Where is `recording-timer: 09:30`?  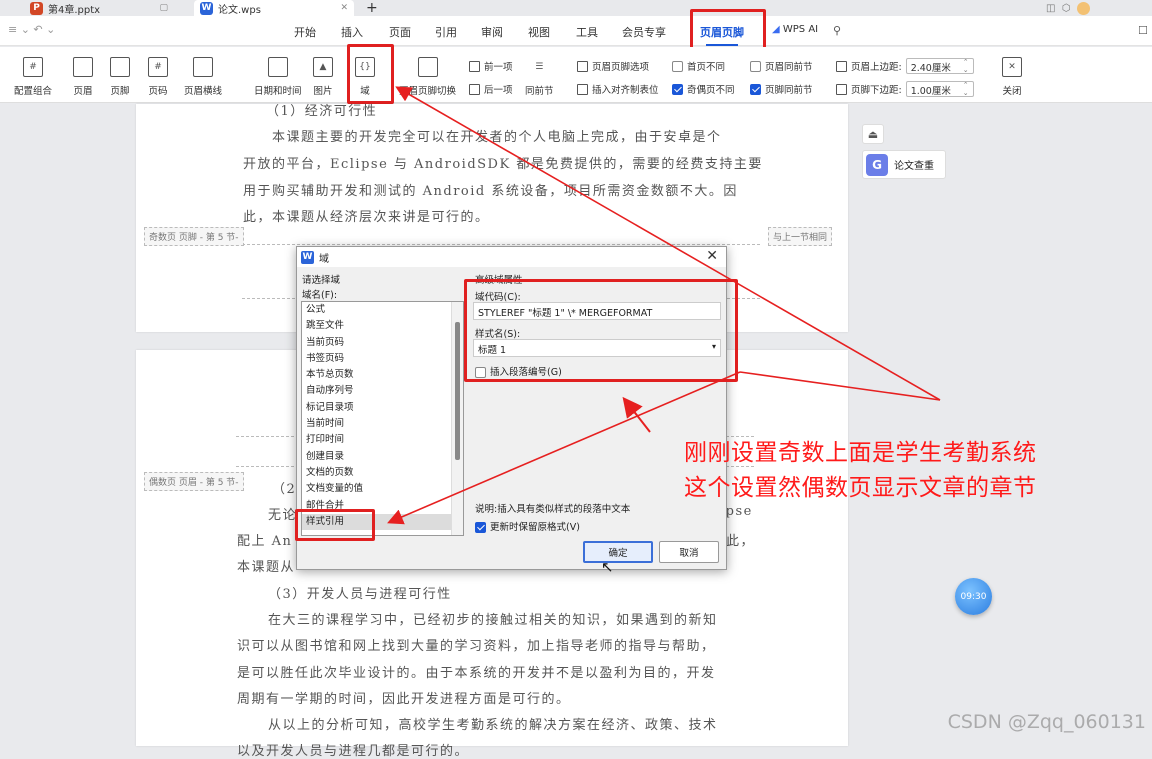
recording-timer: 09:30 is located at coordinates (973, 596).